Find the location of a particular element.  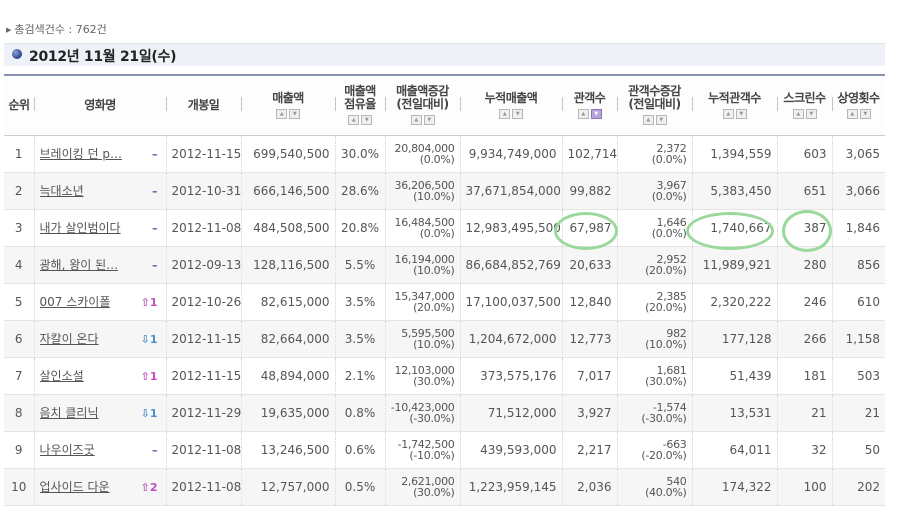

audience-change-pct: (40.0%) is located at coordinates (666, 492).